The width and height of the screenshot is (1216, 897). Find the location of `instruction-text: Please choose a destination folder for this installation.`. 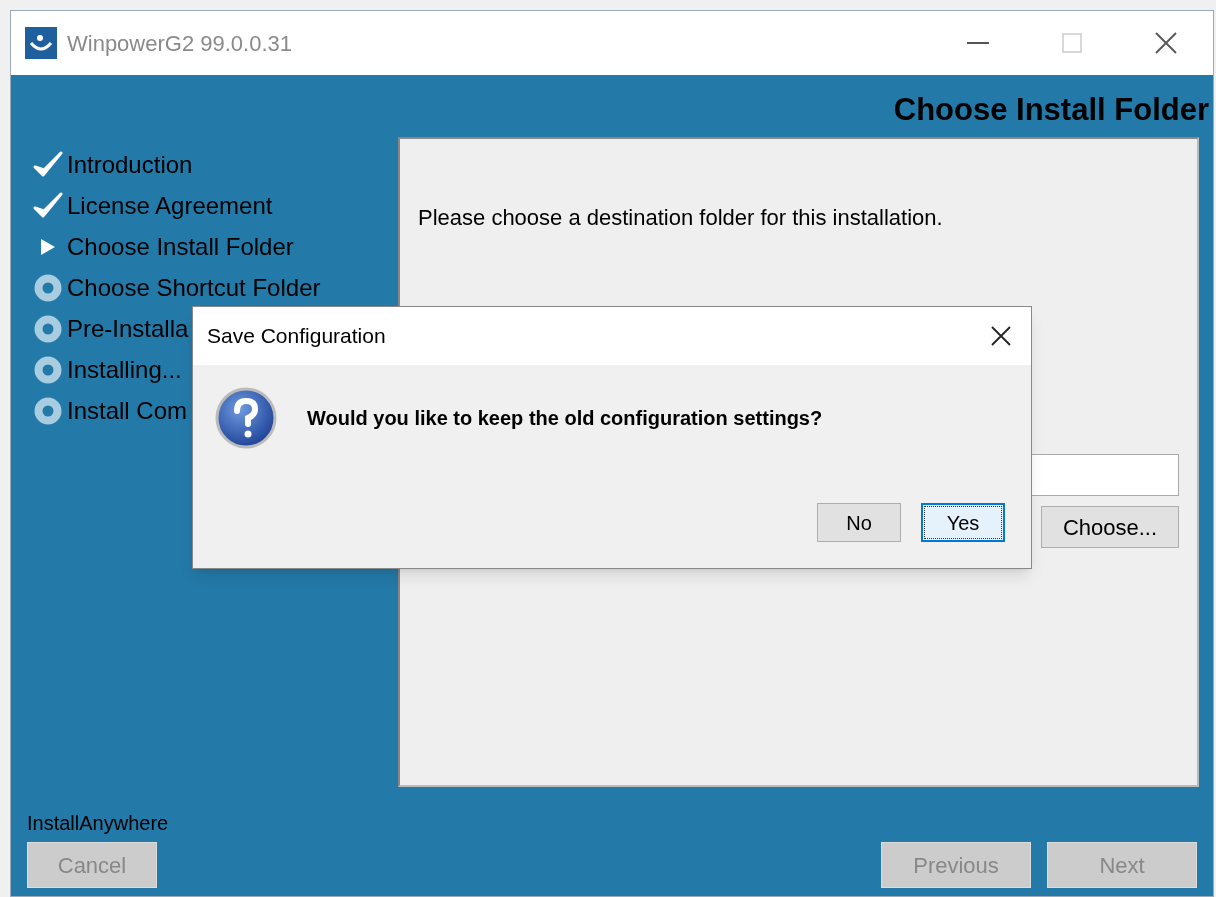

instruction-text: Please choose a destination folder for this installation. is located at coordinates (681, 218).